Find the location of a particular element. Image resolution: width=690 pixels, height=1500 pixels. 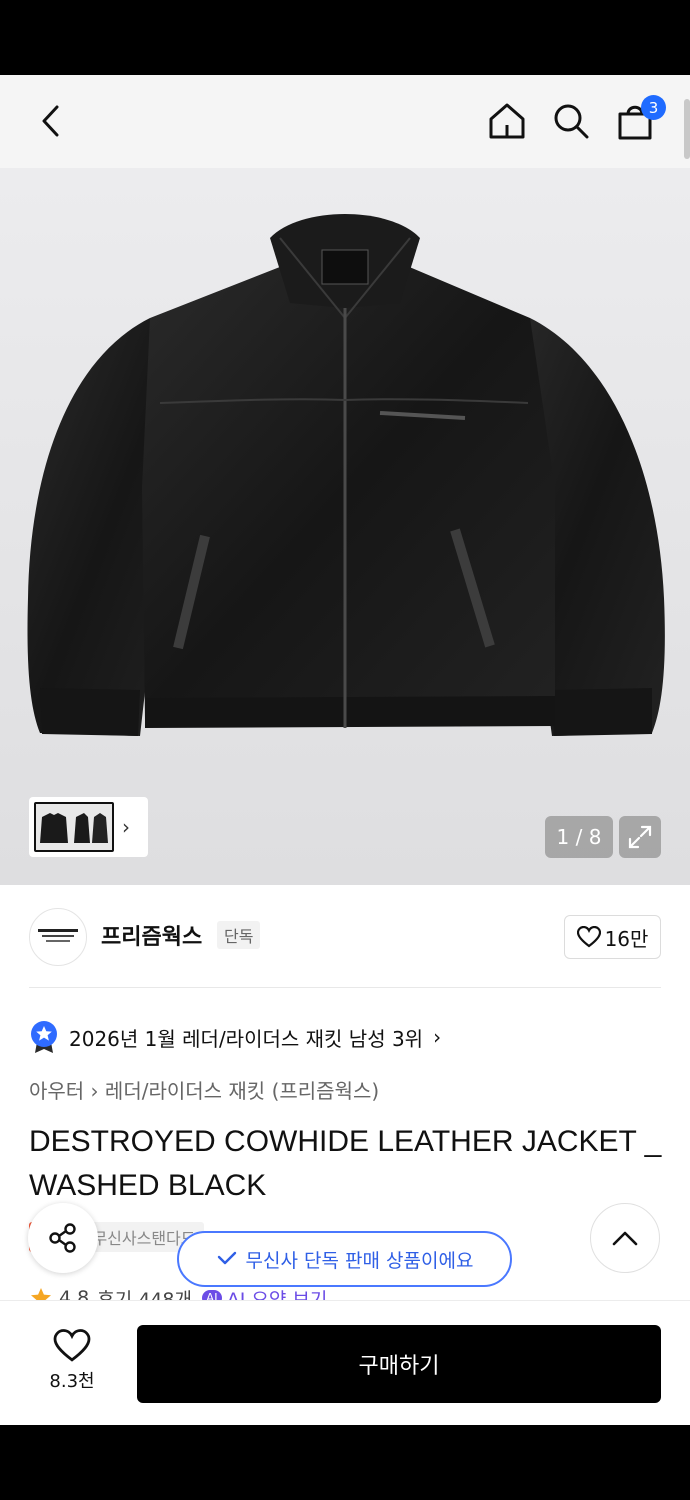

chevron-left-icon is located at coordinates (50, 121).